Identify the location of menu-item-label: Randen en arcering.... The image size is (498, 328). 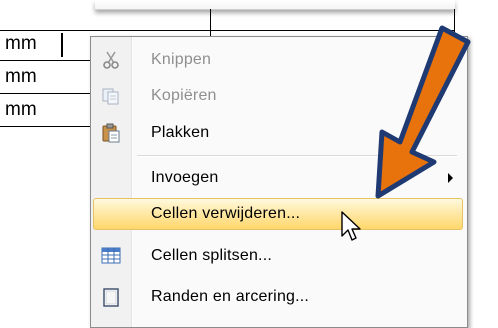
(230, 296).